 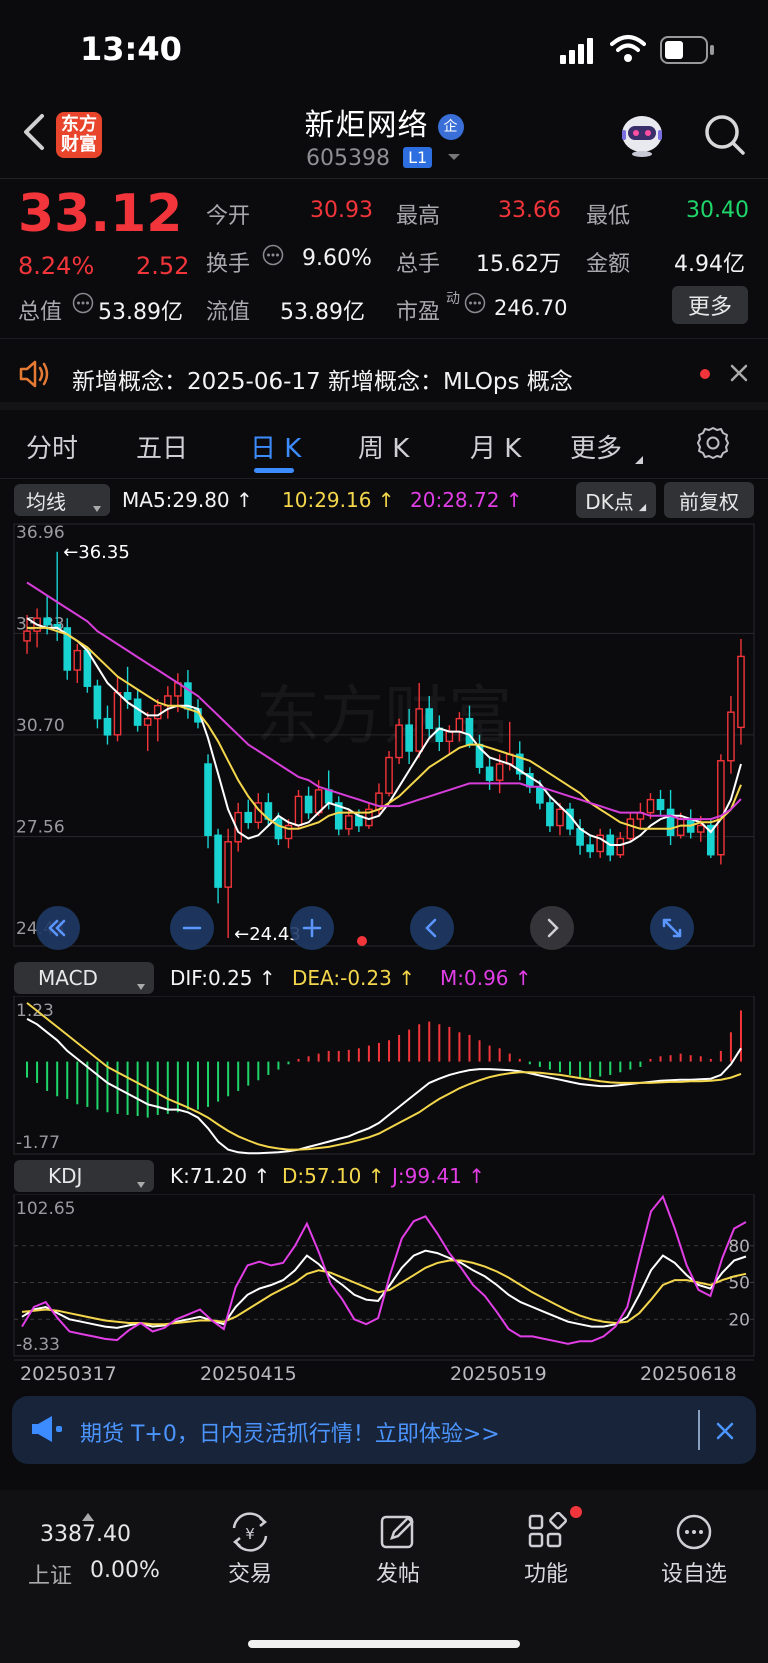 I want to click on nav-watchlist: 设自选, so click(x=694, y=1550).